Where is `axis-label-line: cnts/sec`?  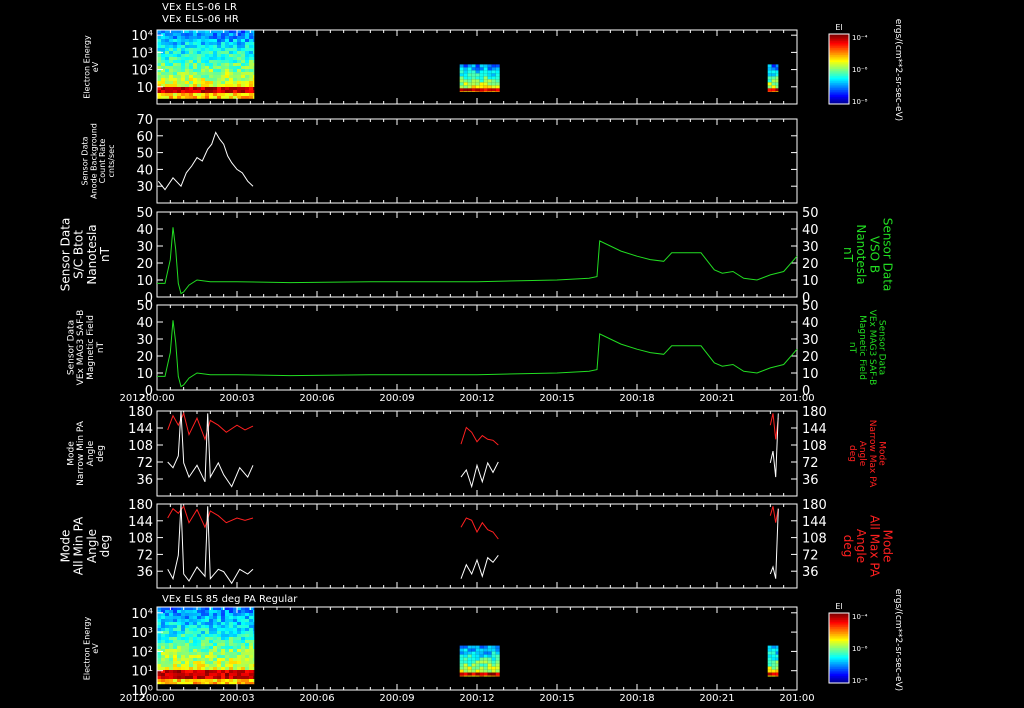
axis-label-line: cnts/sec is located at coordinates (111, 161).